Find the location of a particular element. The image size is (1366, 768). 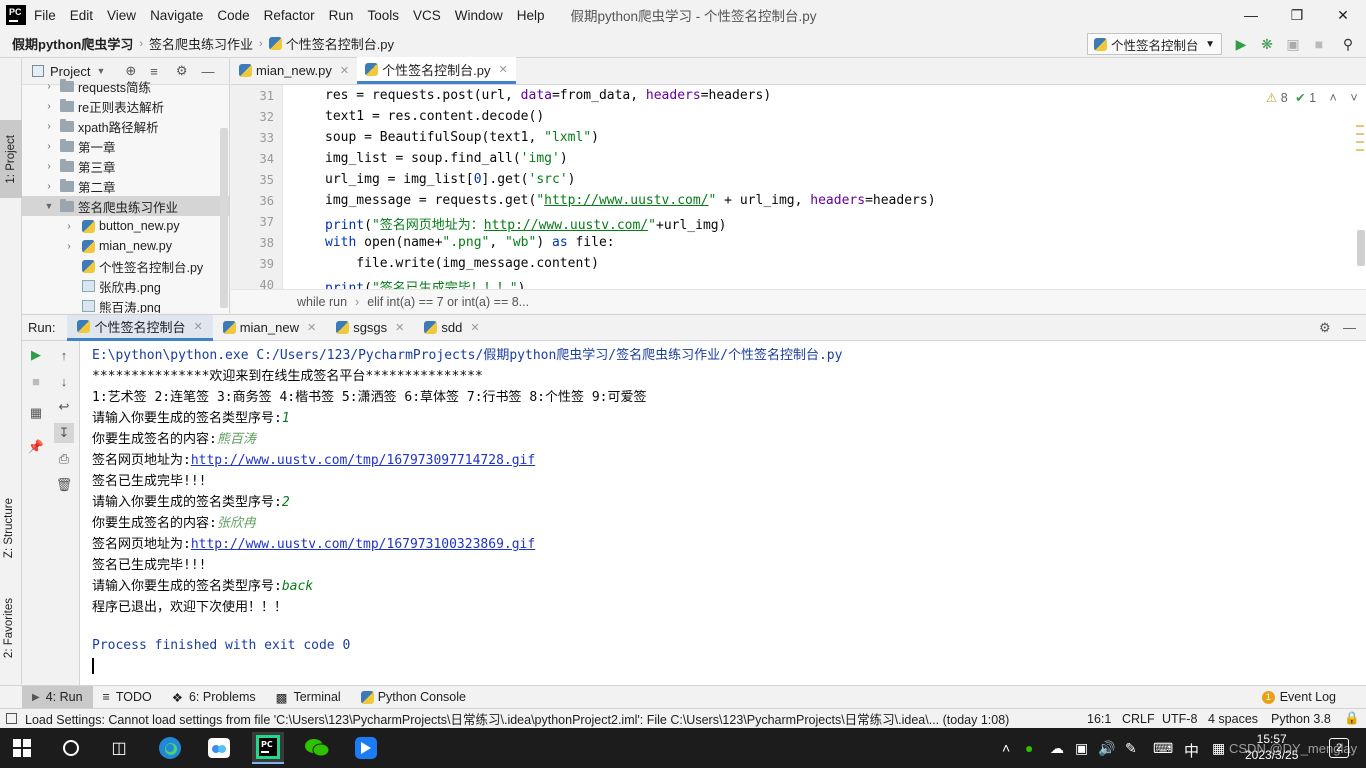

windows-start-icon is located at coordinates (22, 748).